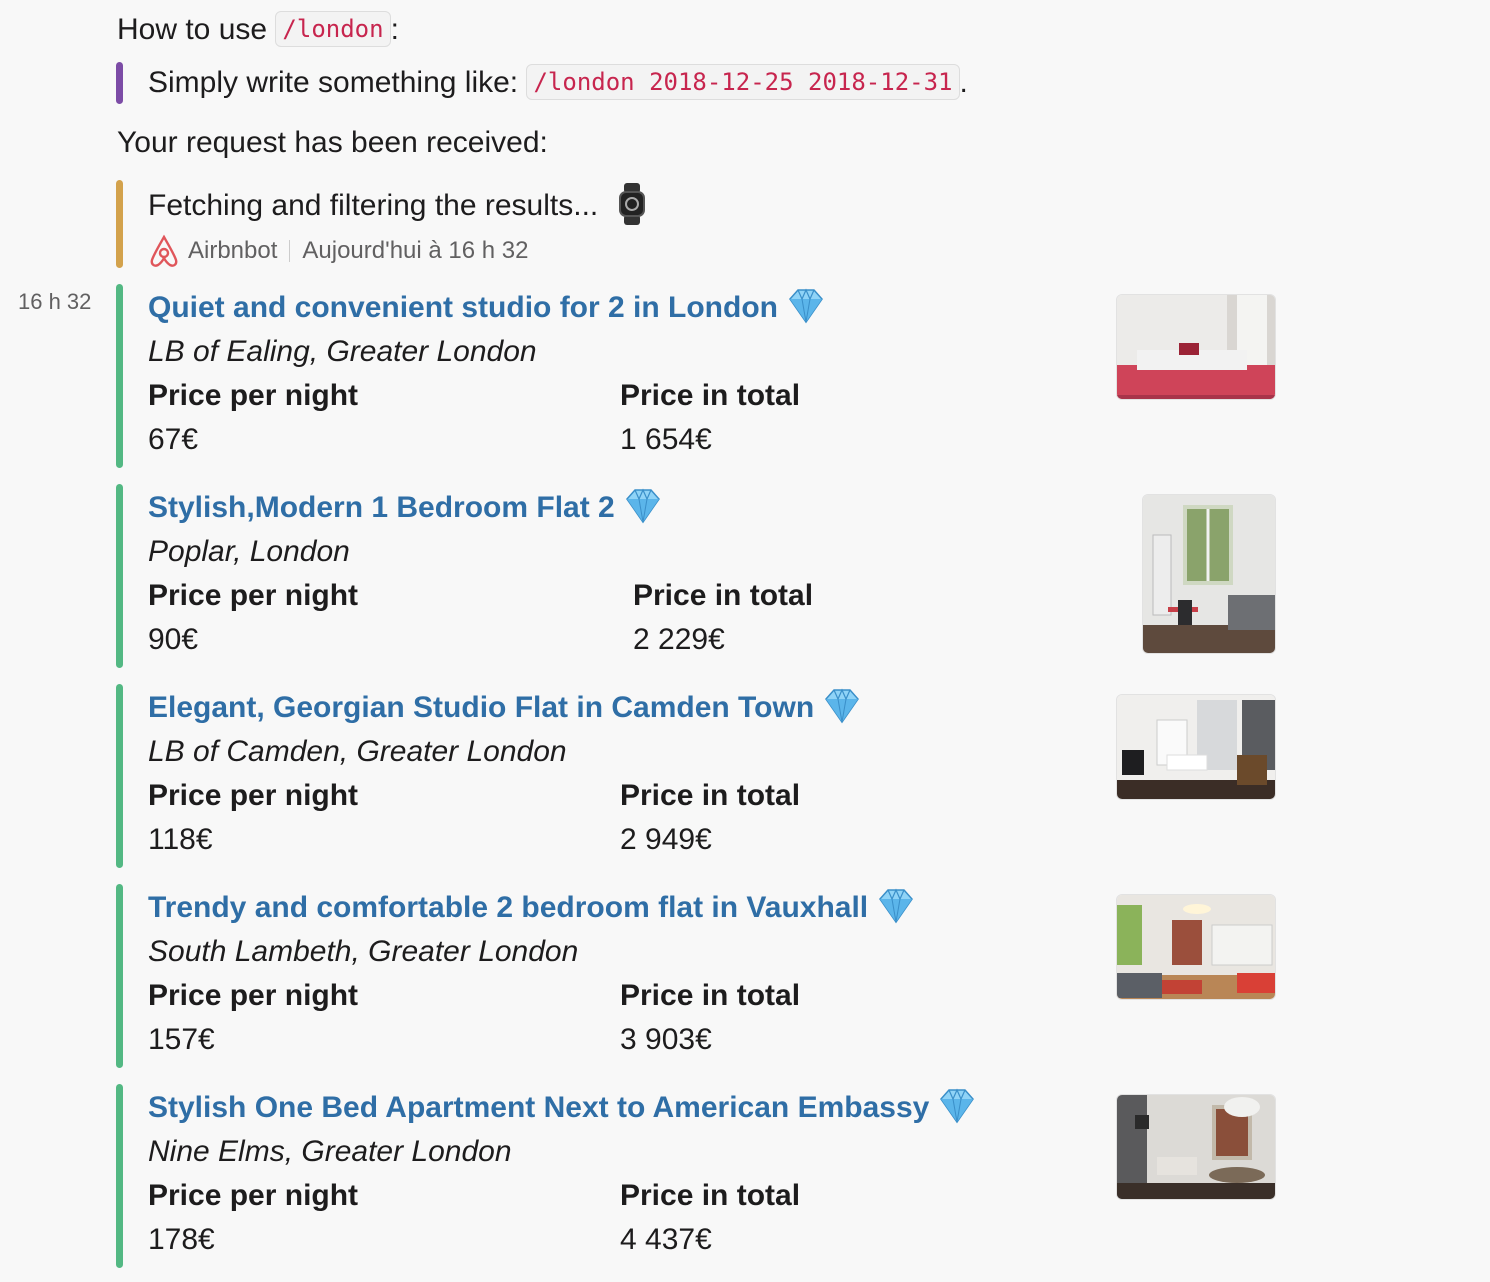  I want to click on period-text: ., so click(963, 82).